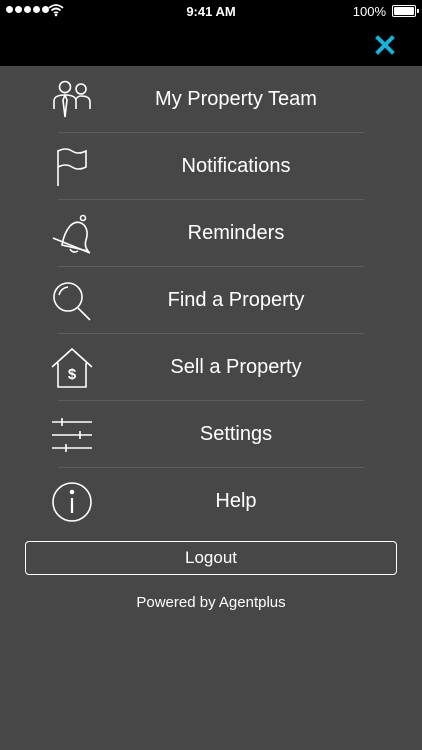 This screenshot has height=750, width=422. Describe the element at coordinates (236, 434) in the screenshot. I see `menu-item-label: Settings` at that location.